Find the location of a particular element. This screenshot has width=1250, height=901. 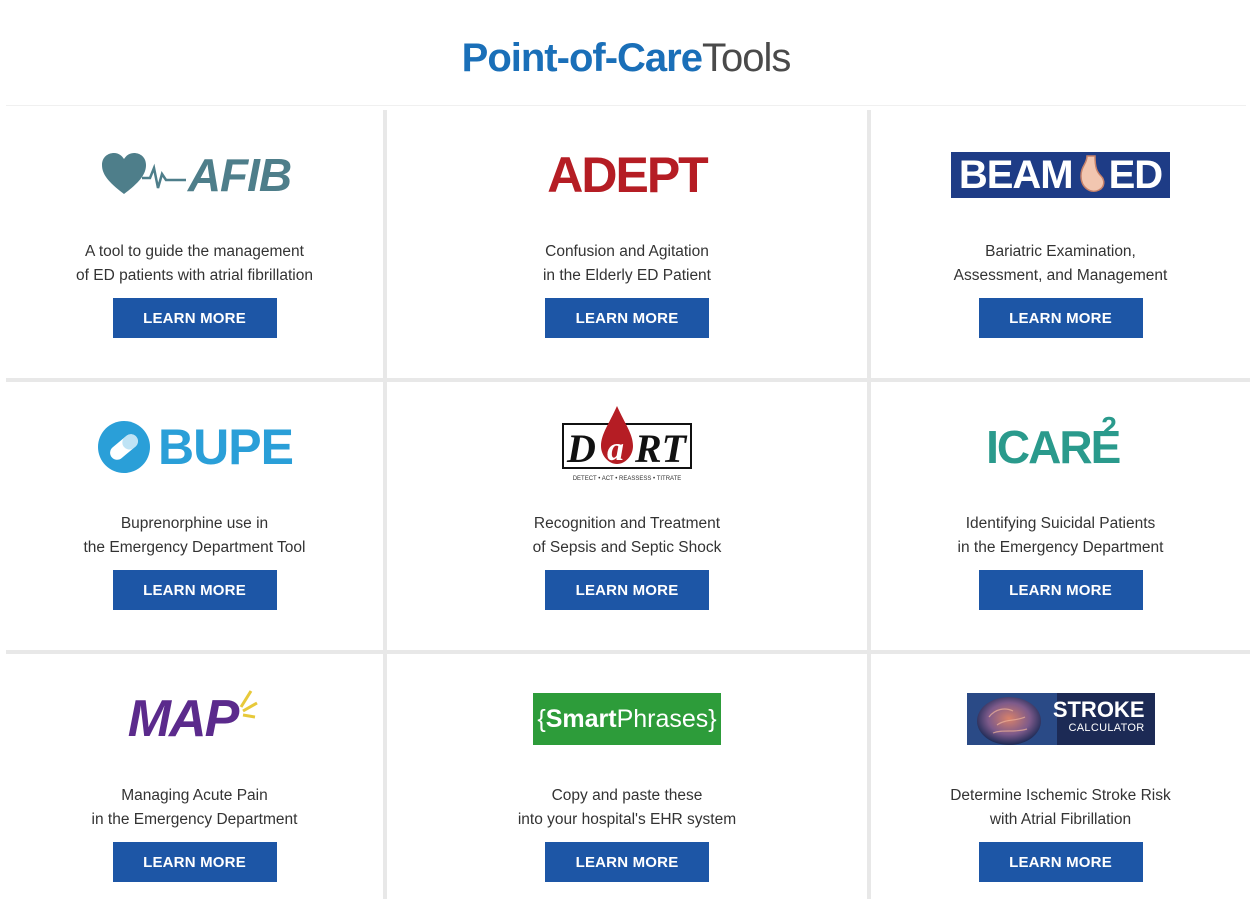

adept-logo: ADEPT is located at coordinates (627, 175).